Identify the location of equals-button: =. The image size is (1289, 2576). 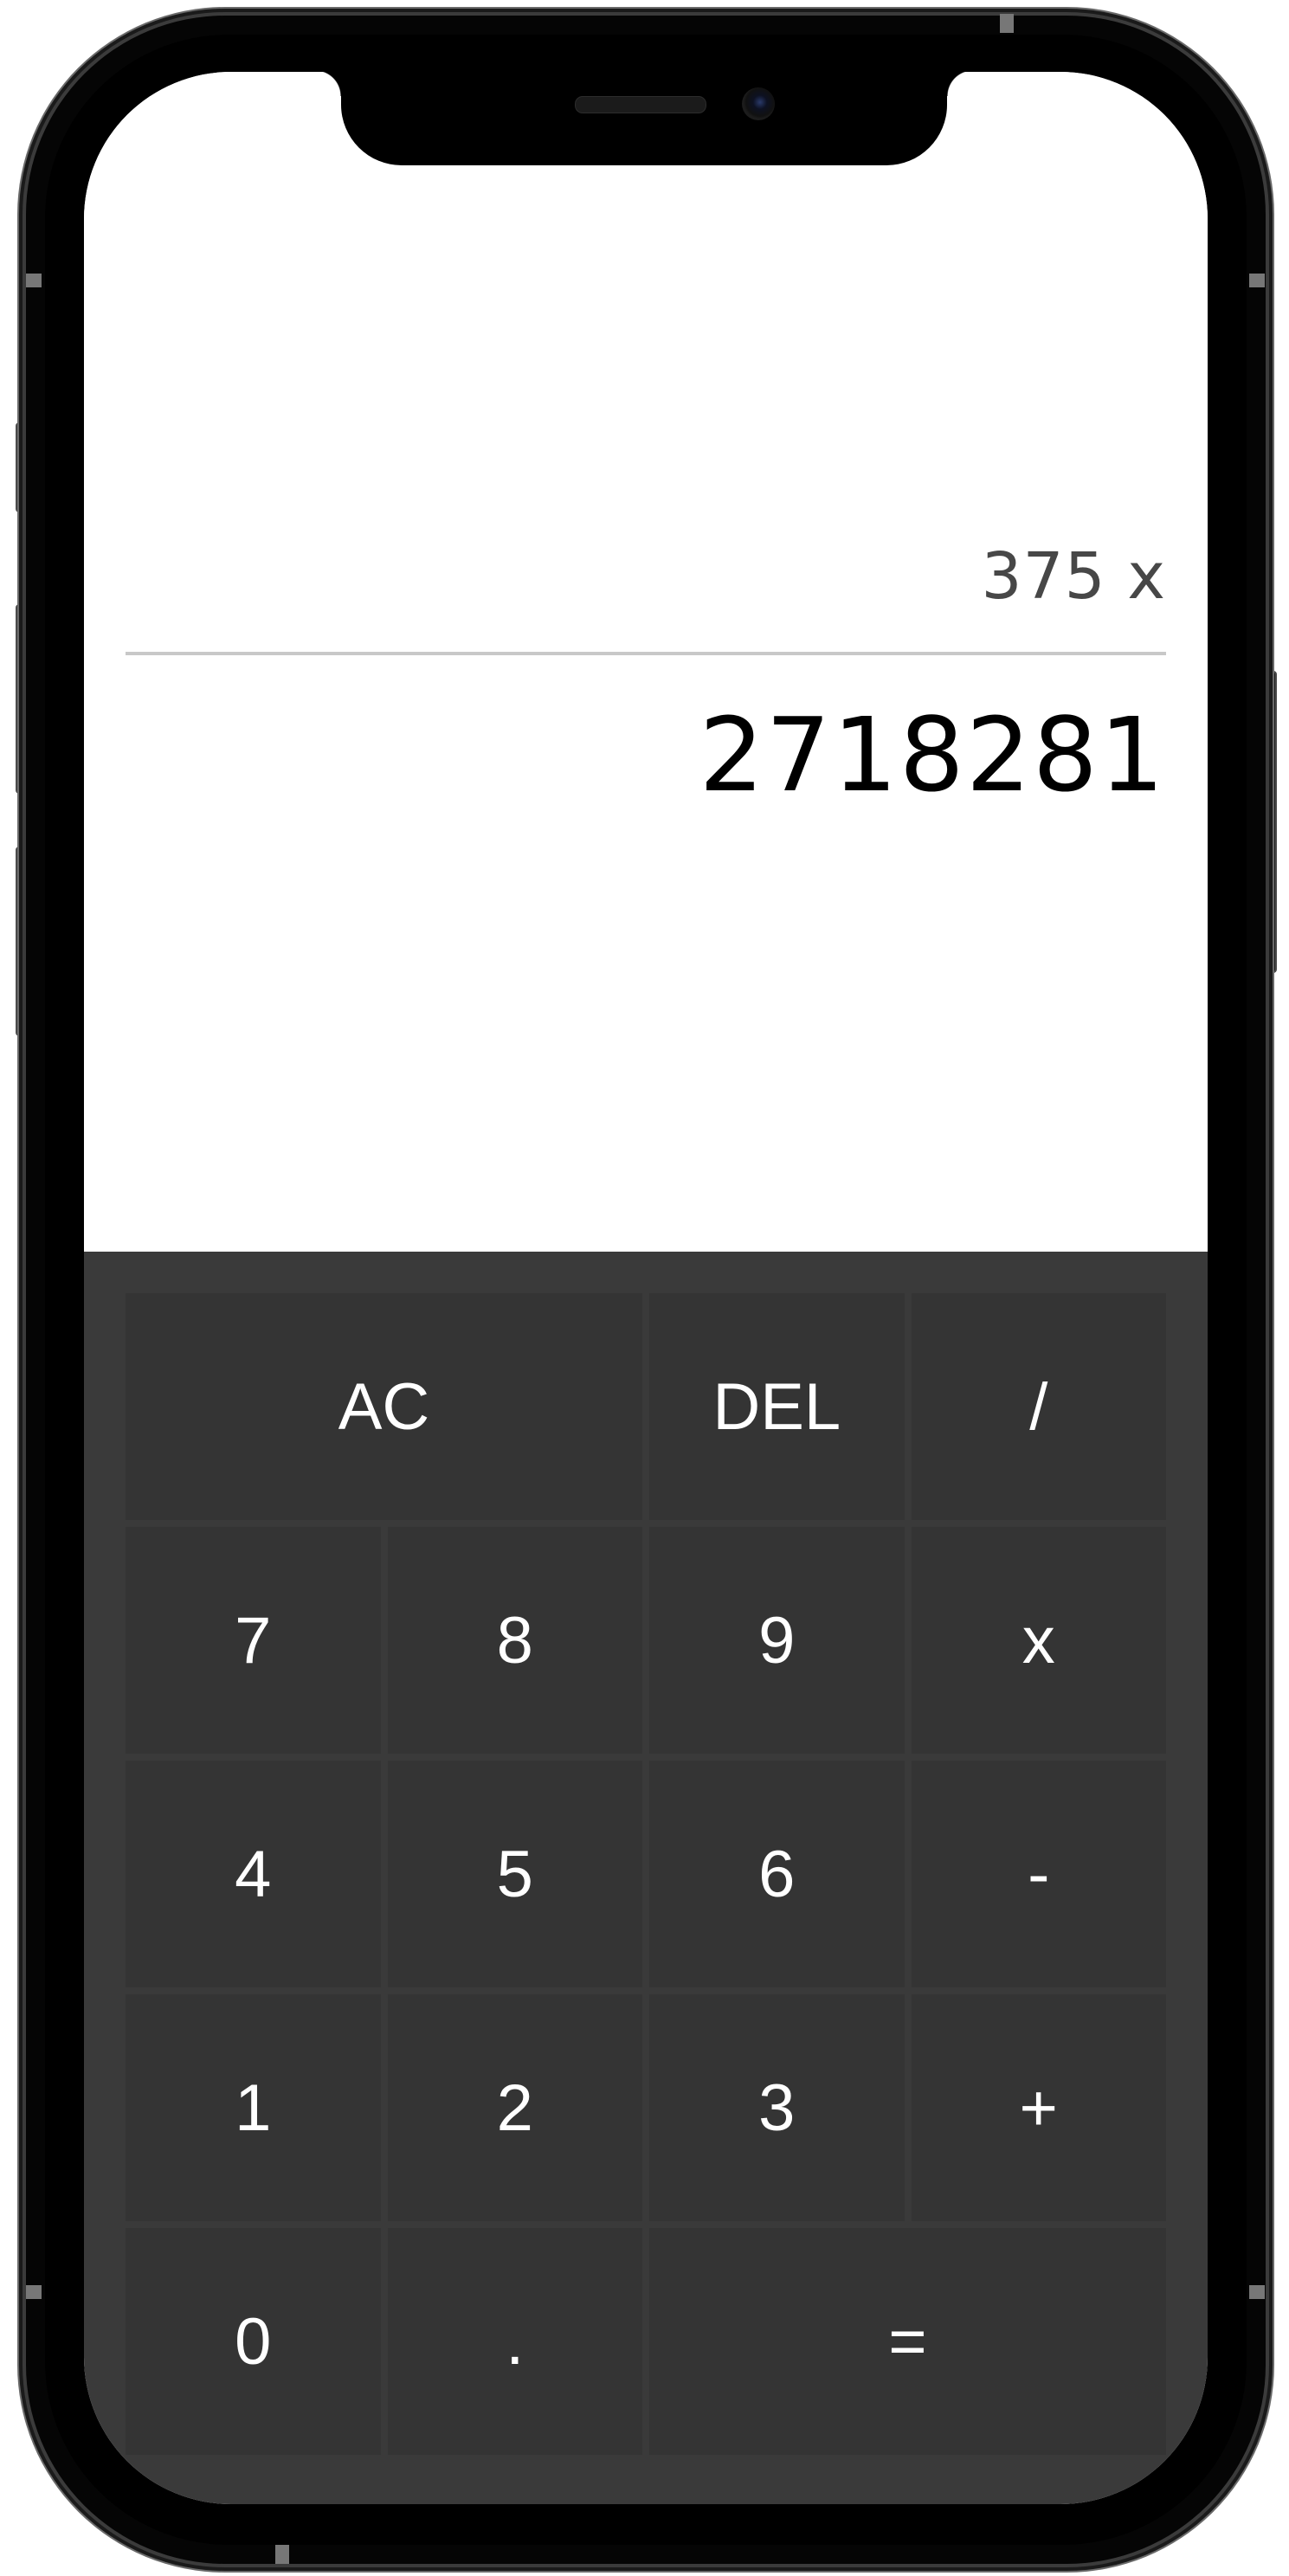
(907, 2341).